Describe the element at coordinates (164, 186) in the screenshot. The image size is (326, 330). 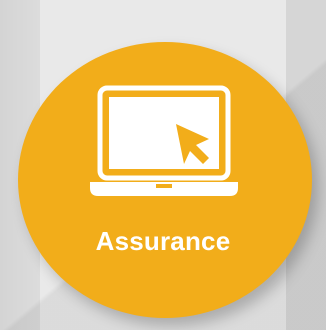
I see `laptop-trackpad-notch` at that location.